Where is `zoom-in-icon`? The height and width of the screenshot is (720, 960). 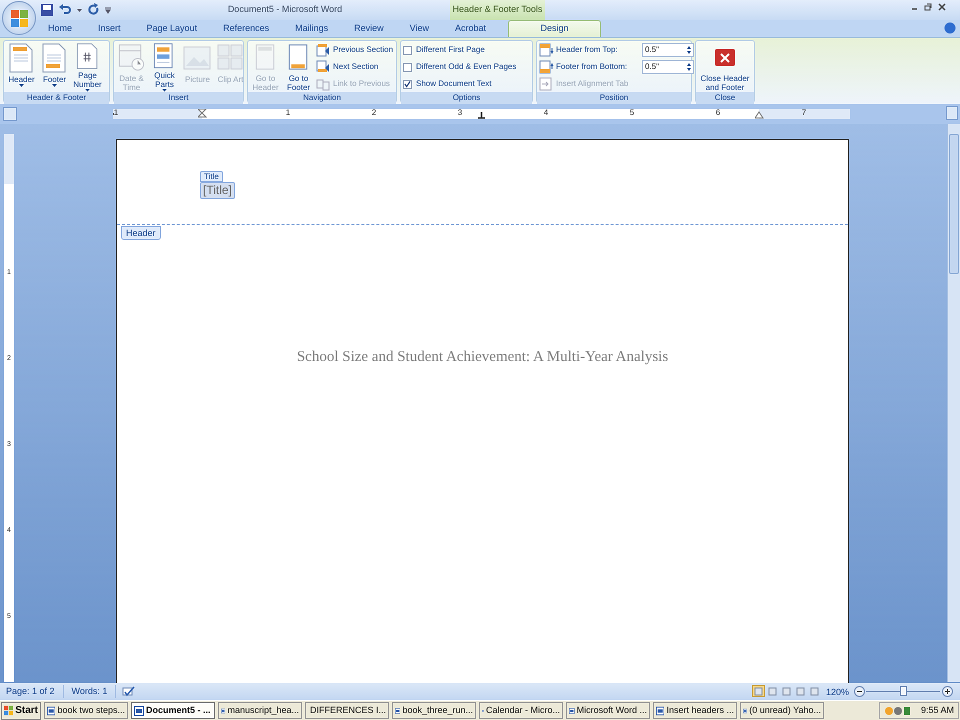 zoom-in-icon is located at coordinates (947, 691).